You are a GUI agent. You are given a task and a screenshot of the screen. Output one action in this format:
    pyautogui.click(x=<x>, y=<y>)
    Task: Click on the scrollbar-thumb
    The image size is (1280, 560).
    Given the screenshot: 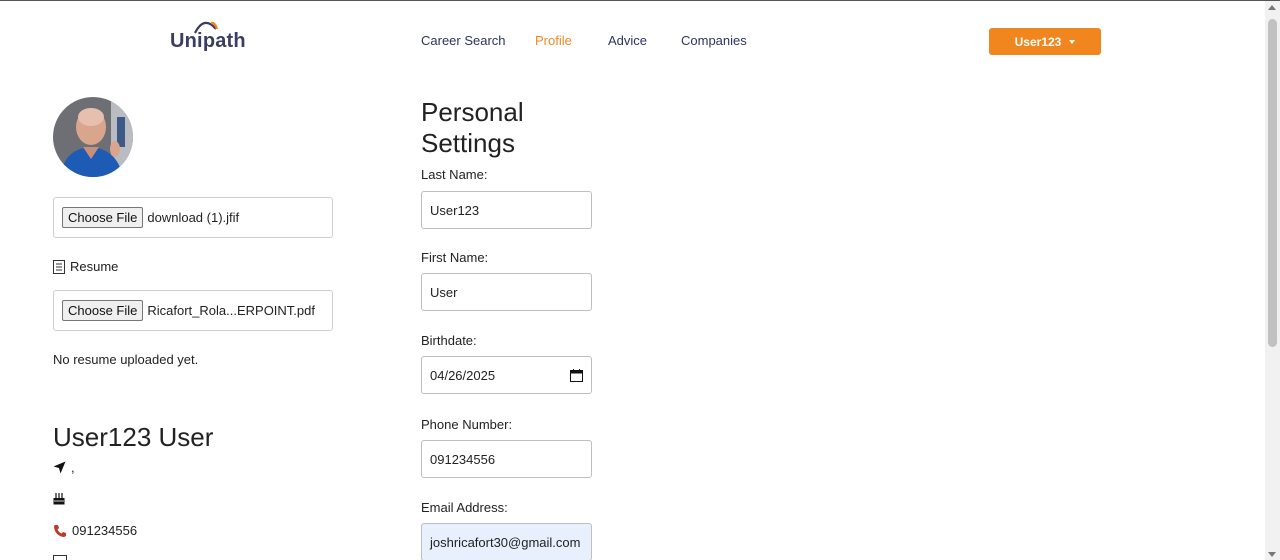 What is the action you would take?
    pyautogui.click(x=1272, y=183)
    